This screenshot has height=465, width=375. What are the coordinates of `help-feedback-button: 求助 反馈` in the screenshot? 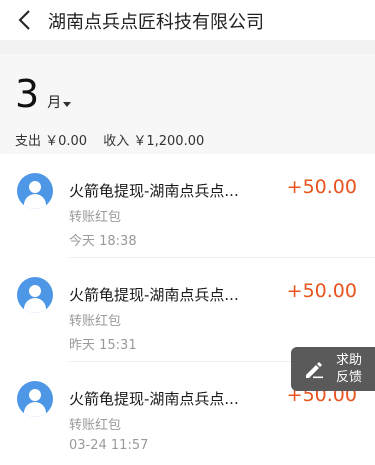 It's located at (333, 369).